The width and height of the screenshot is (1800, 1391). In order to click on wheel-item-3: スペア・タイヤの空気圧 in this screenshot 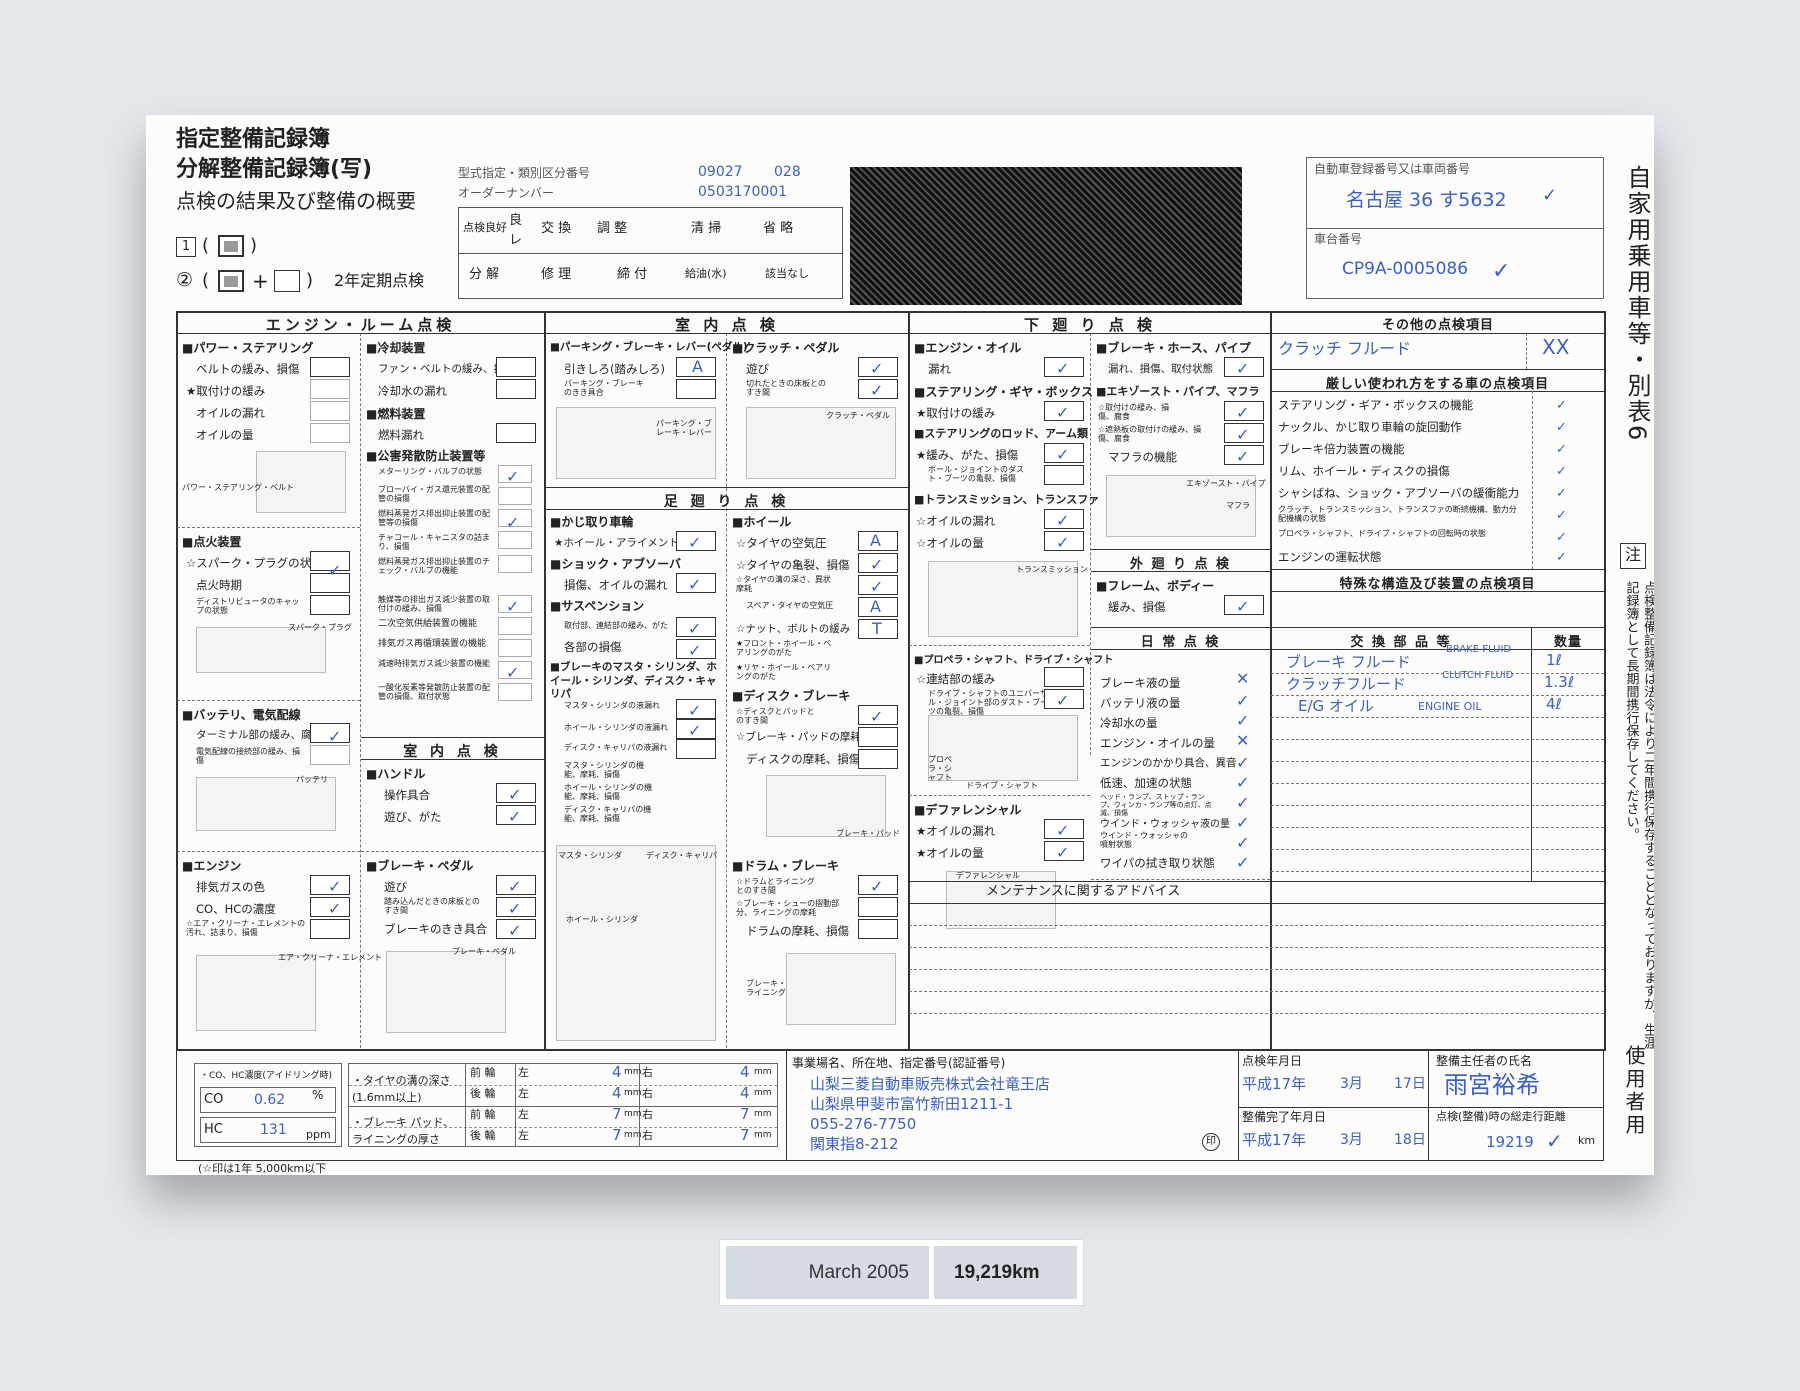, I will do `click(790, 605)`.